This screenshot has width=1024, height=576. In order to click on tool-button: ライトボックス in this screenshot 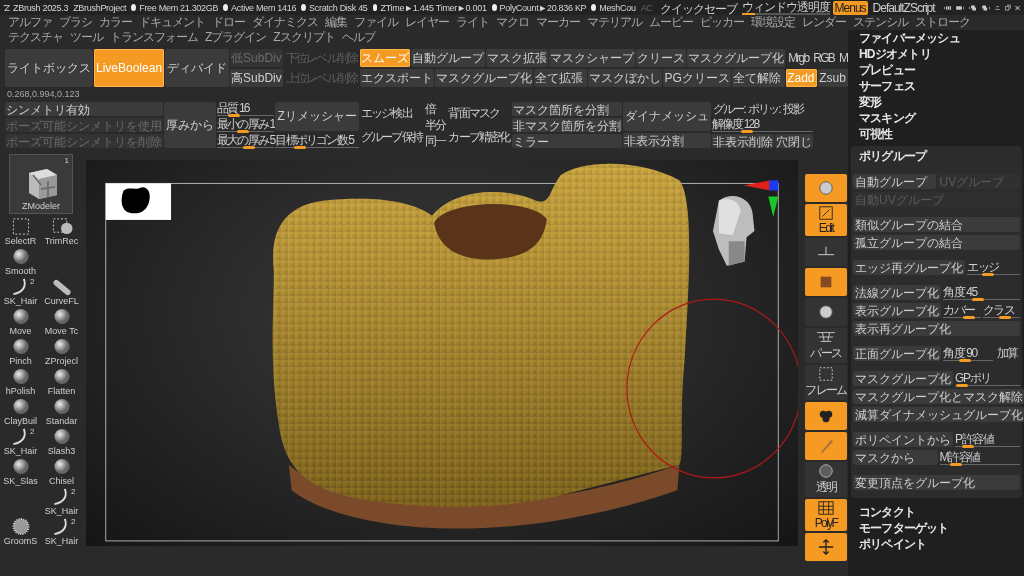, I will do `click(49, 68)`.